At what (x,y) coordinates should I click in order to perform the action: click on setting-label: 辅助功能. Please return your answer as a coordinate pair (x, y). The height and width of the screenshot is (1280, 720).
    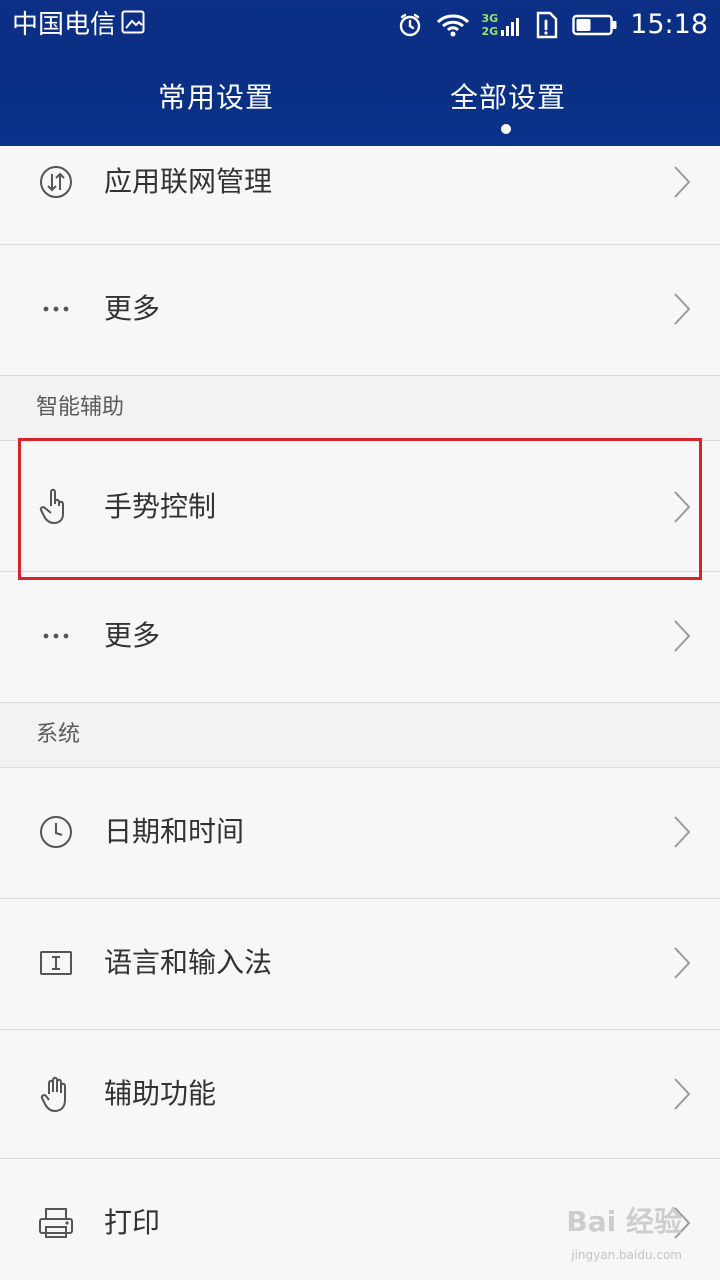
    Looking at the image, I should click on (160, 1093).